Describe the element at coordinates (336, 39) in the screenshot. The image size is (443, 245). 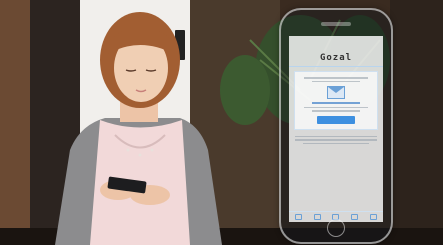
I see `status-bar` at that location.